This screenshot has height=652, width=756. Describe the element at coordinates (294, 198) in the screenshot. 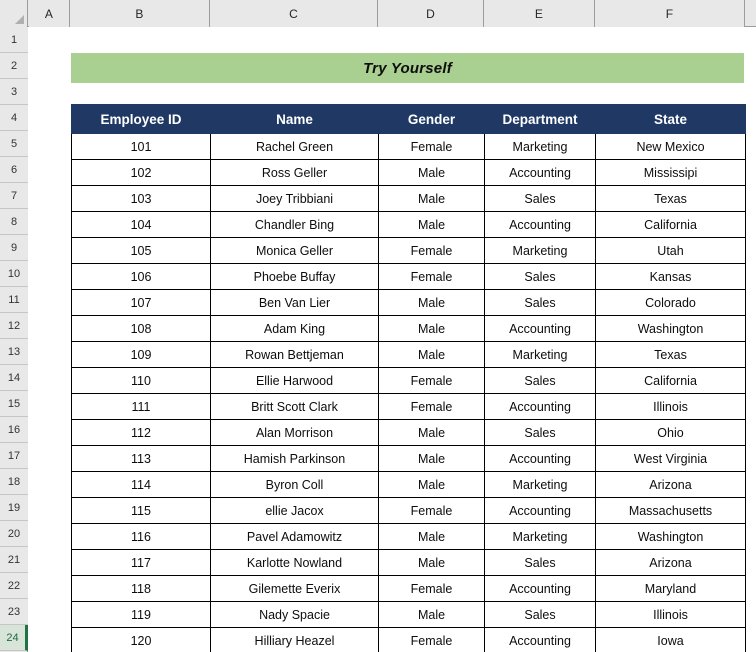

I see `cell-name: Joey Tribbiani` at that location.